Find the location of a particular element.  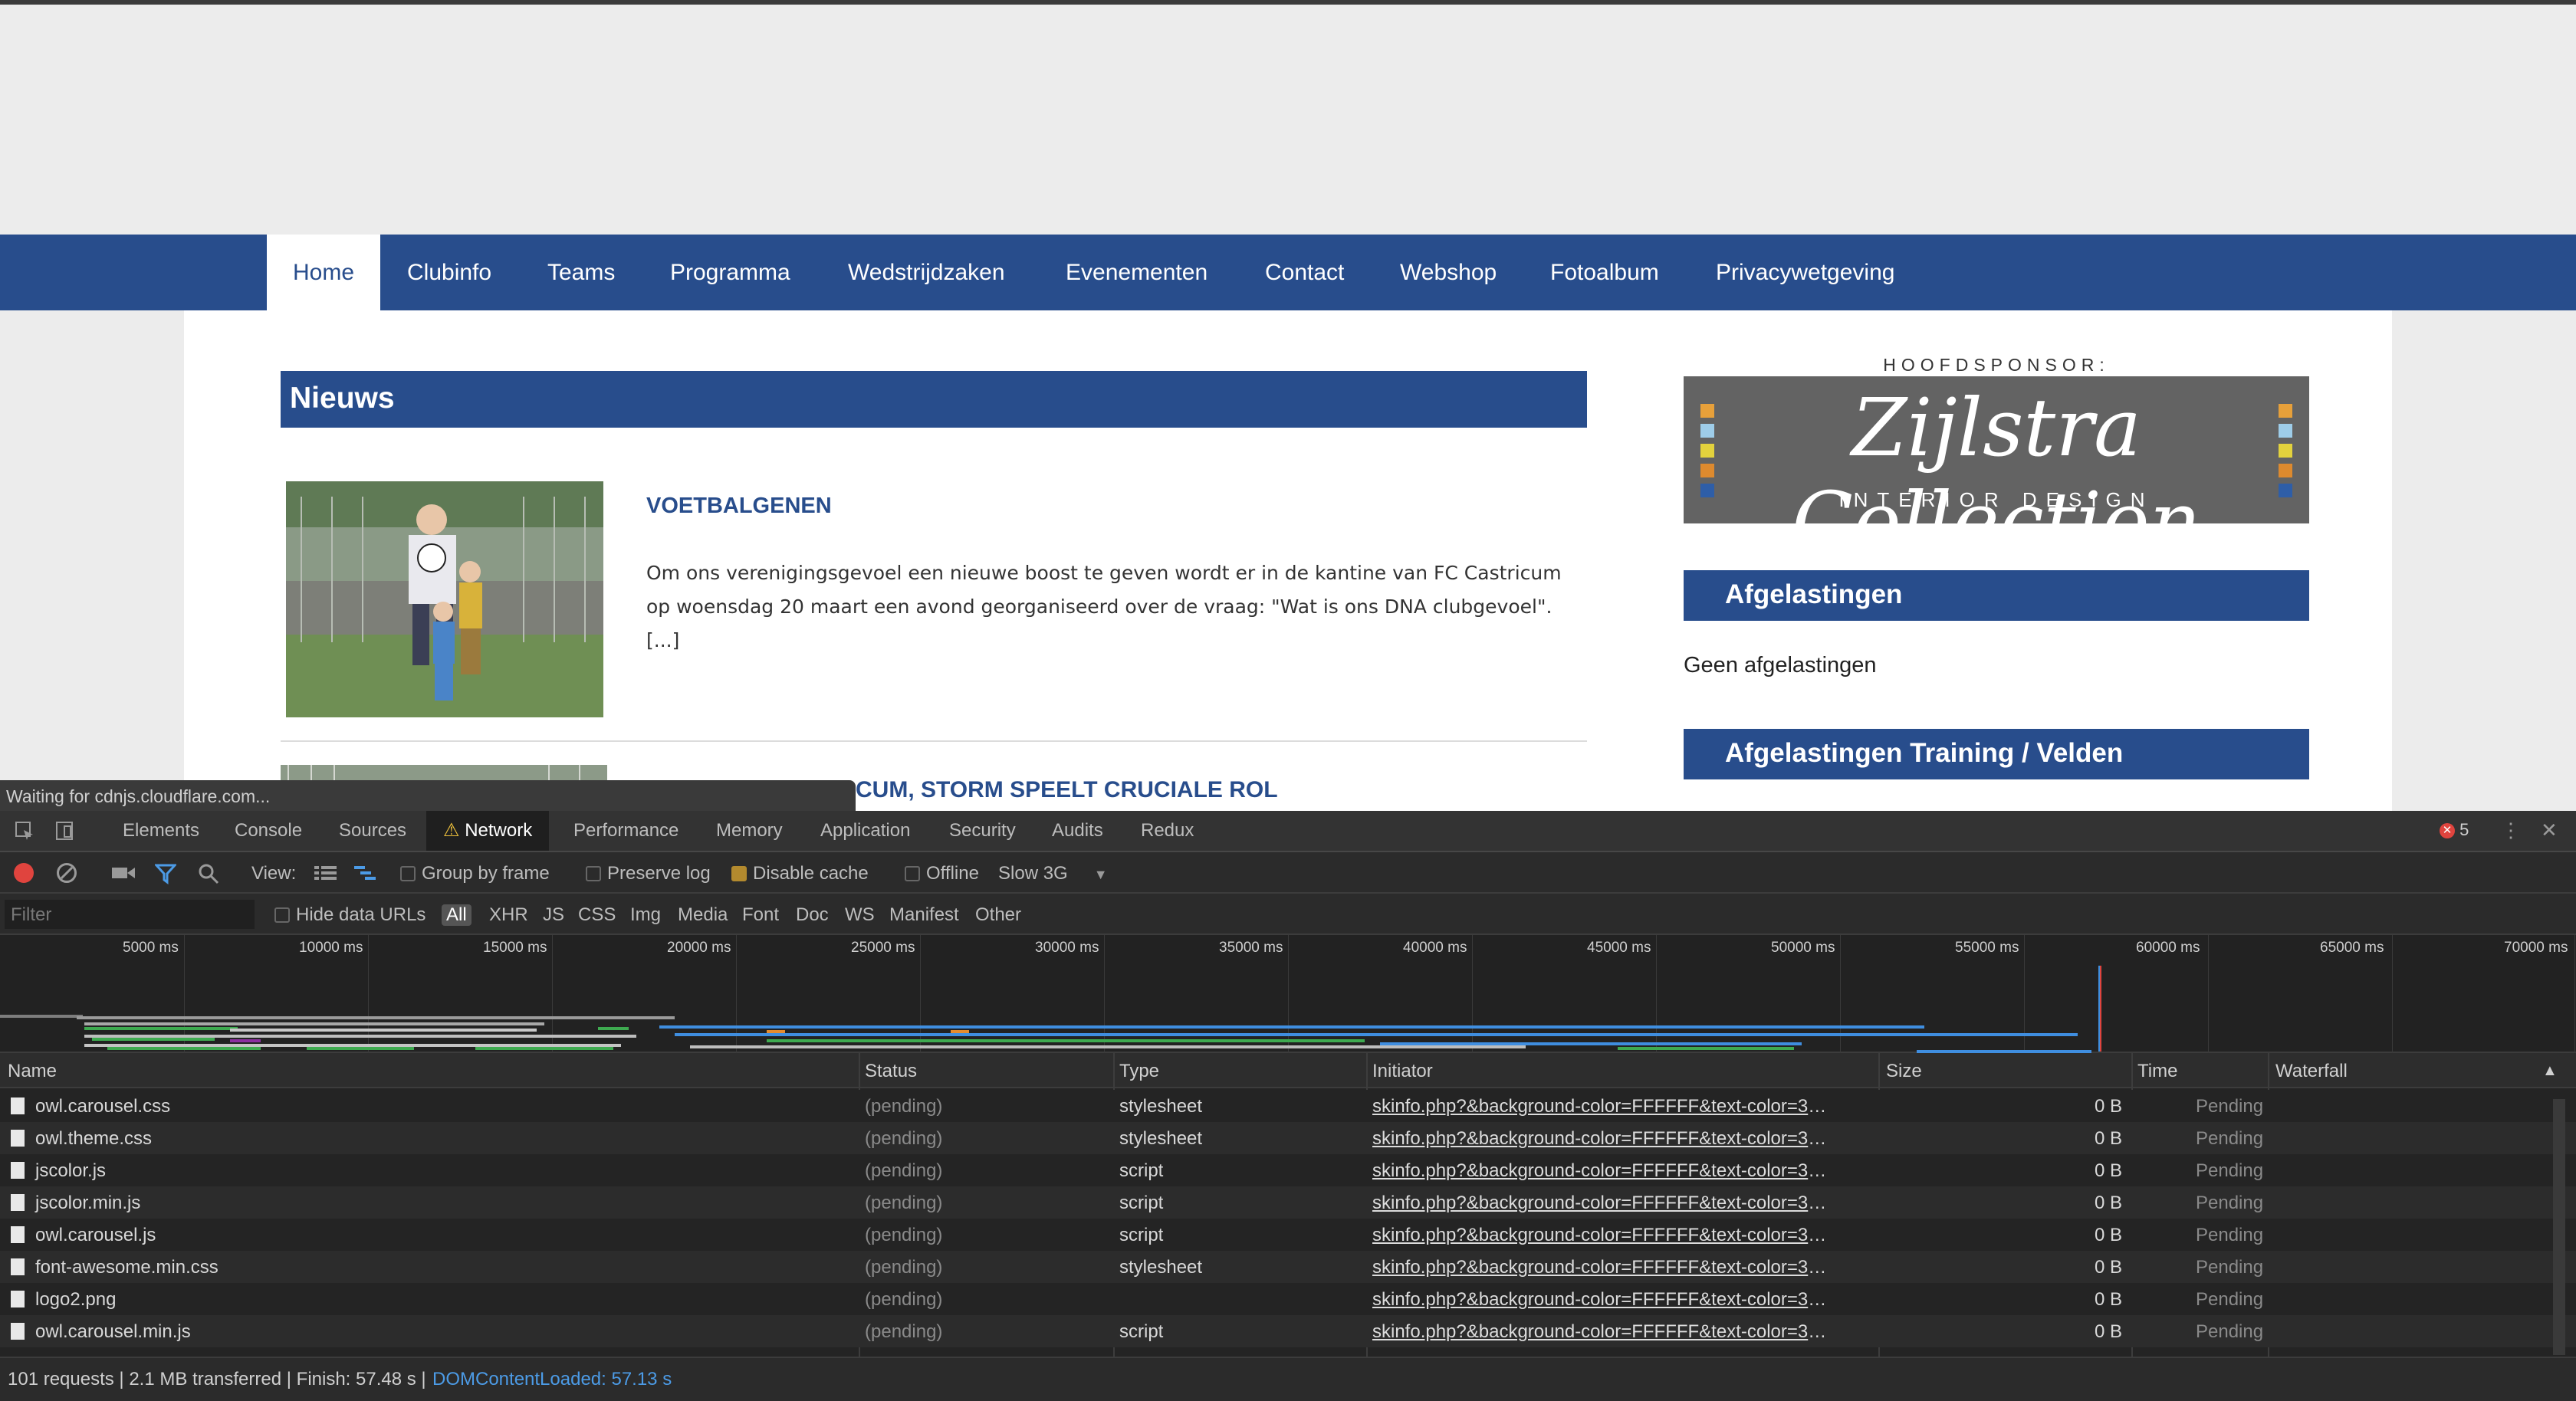

sort-ascending-icon: ▲ is located at coordinates (2550, 1071).